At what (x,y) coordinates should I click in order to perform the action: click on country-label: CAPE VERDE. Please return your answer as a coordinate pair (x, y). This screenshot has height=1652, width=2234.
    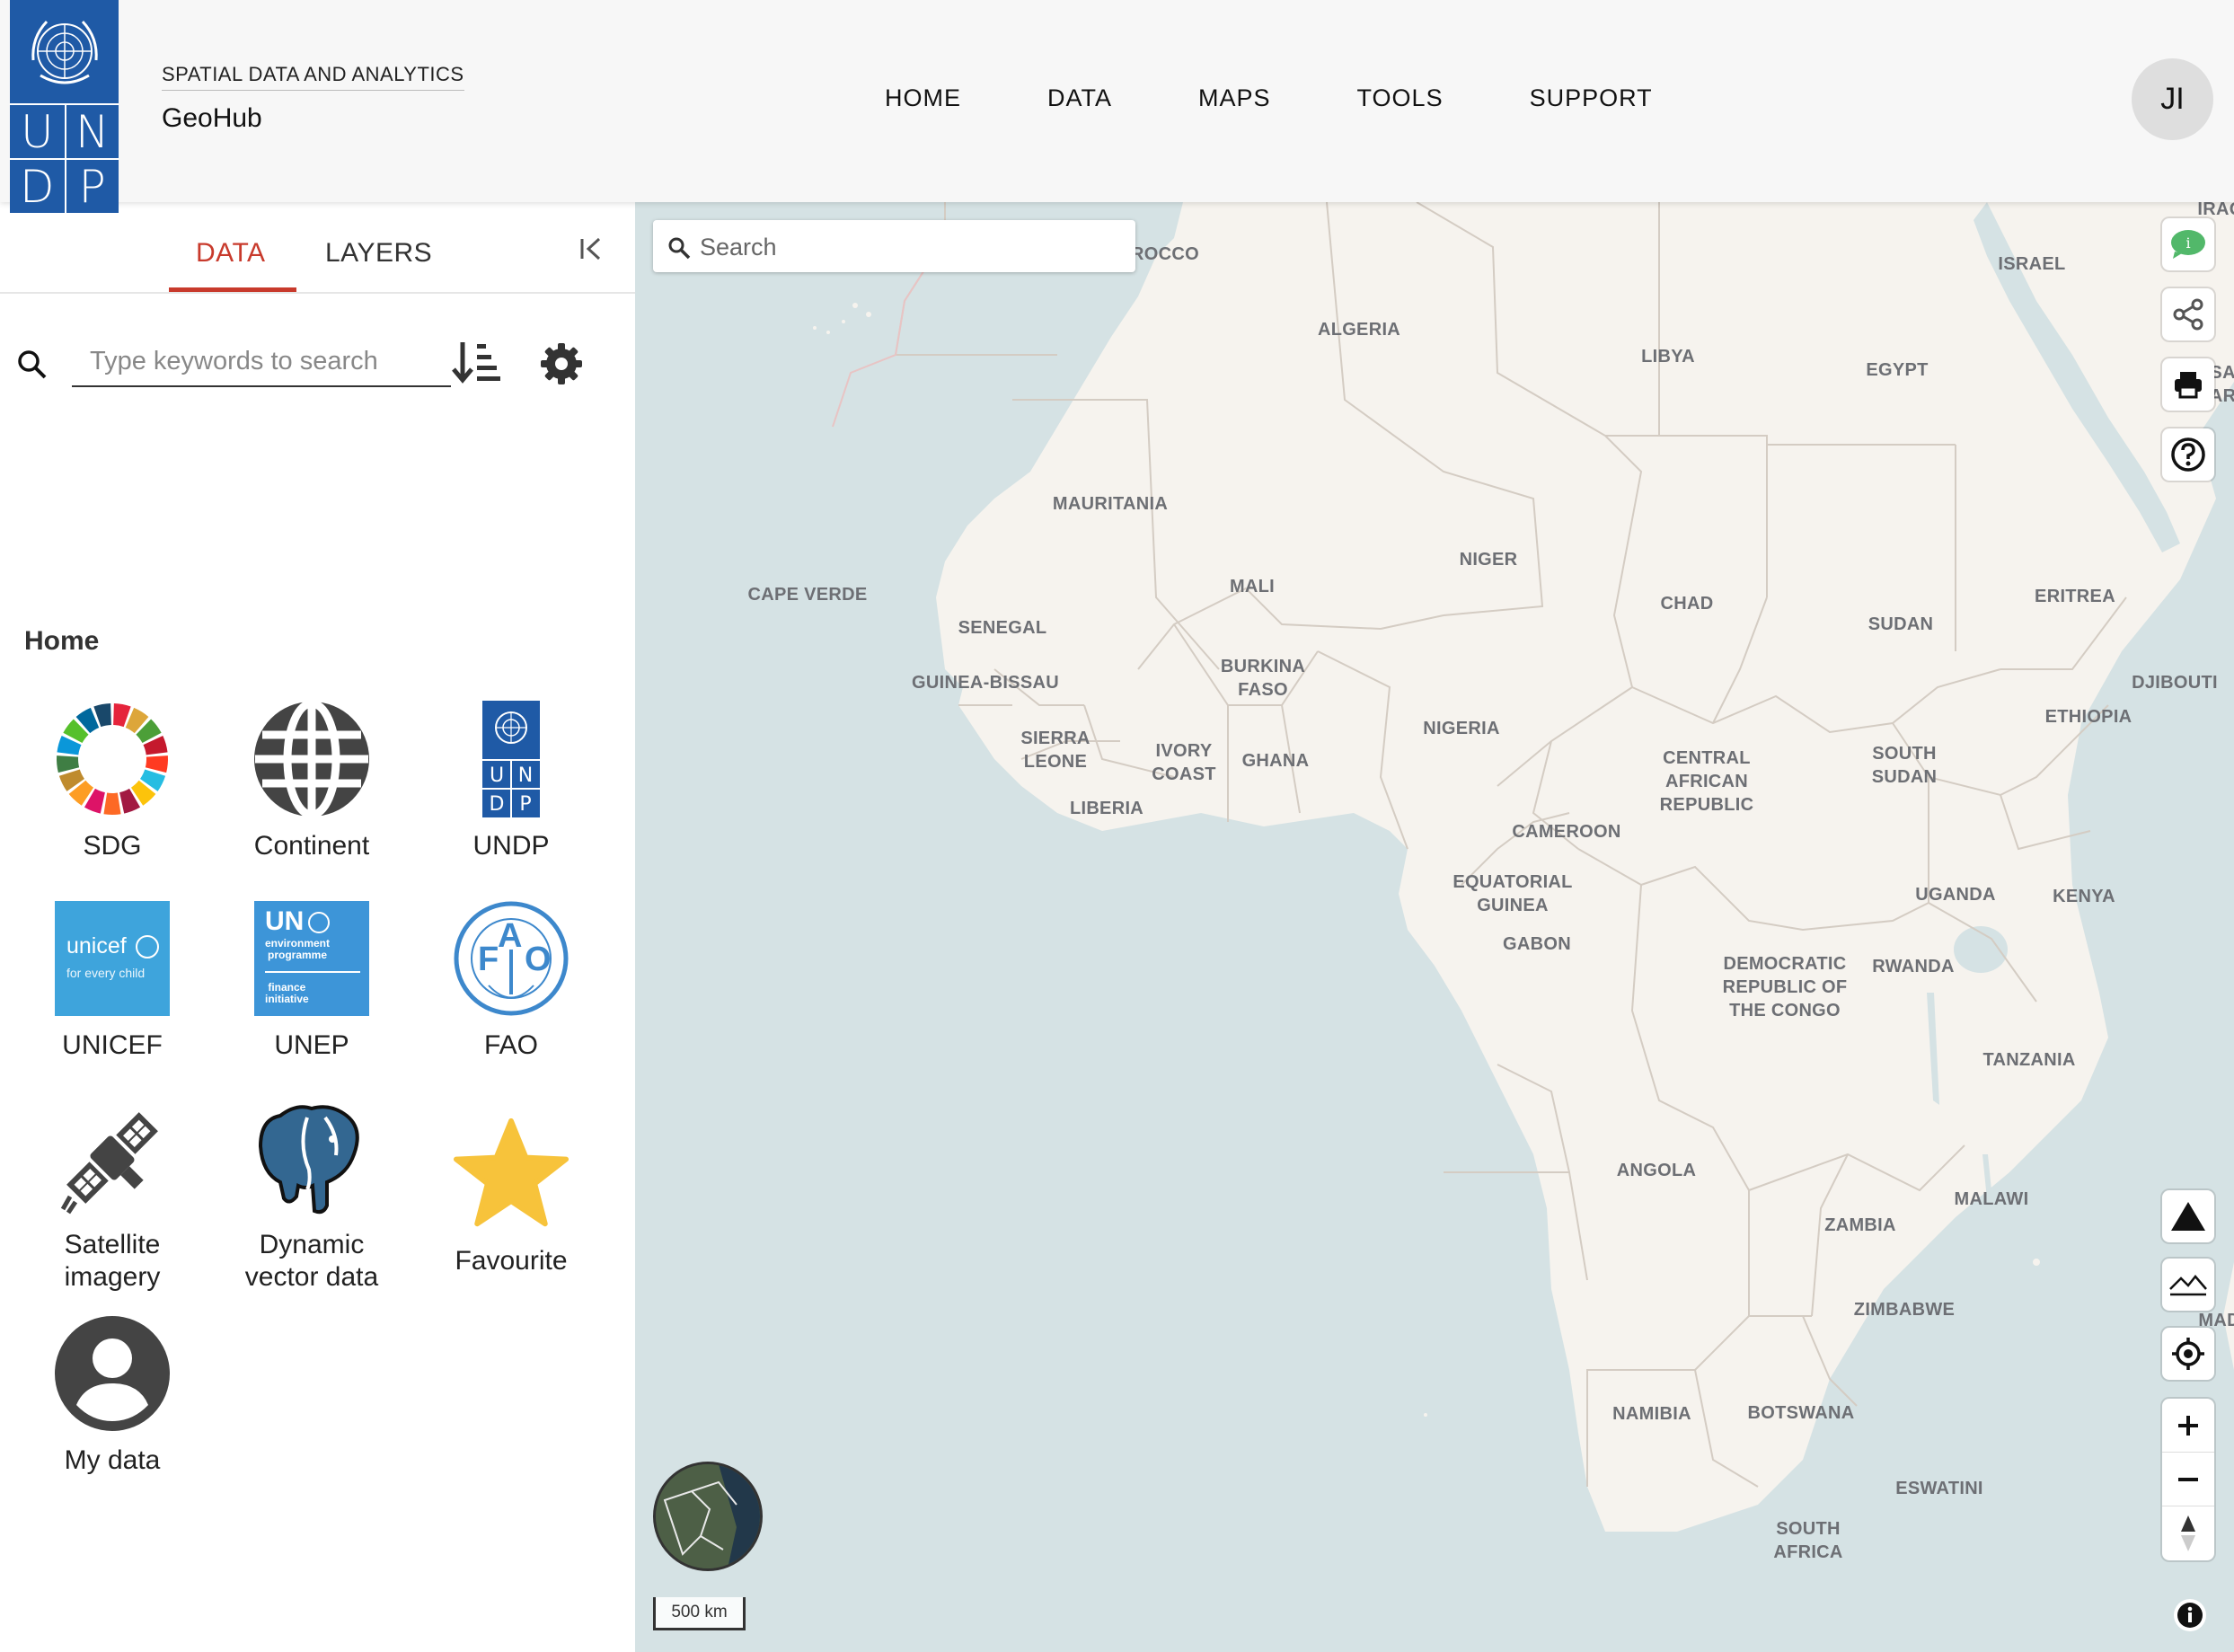
    Looking at the image, I should click on (807, 595).